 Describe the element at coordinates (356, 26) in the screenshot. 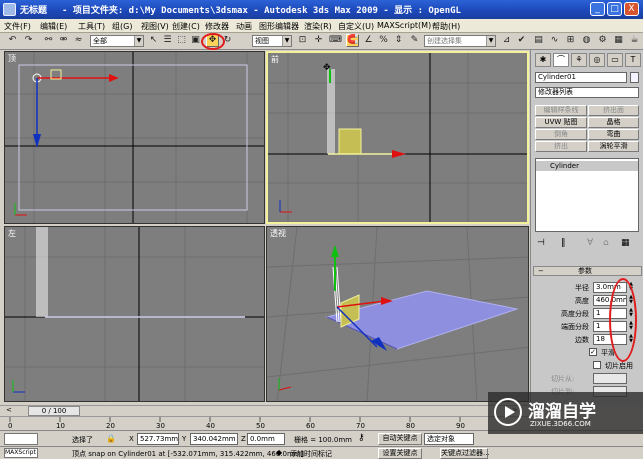

I see `menu-customize: 自定义(U)` at that location.